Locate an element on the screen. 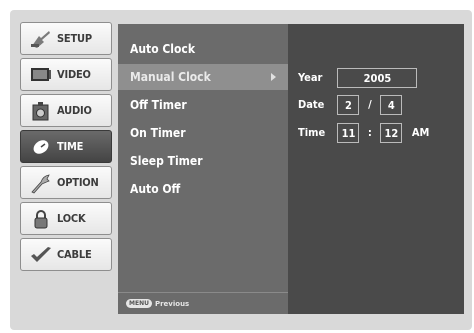 The height and width of the screenshot is (333, 474). footer-previous-label: Previous is located at coordinates (172, 303).